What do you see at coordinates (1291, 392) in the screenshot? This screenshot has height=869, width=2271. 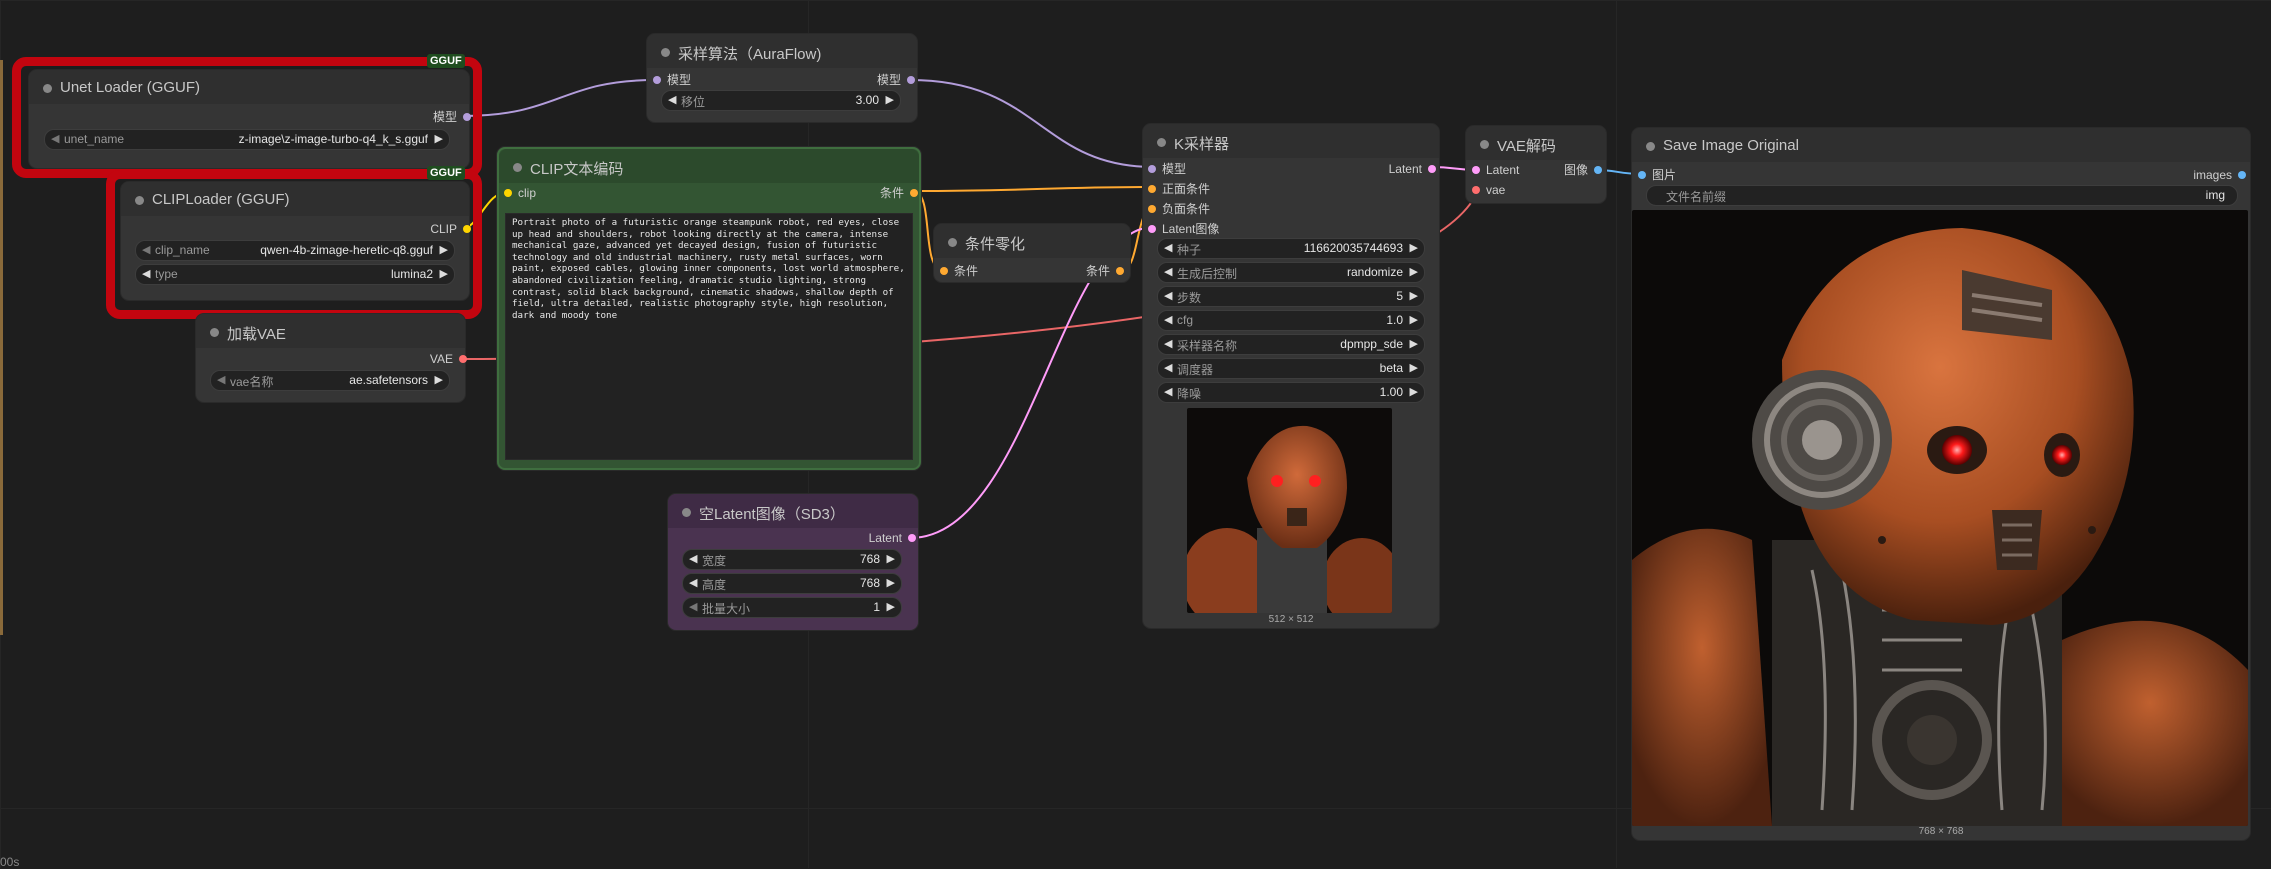 I see `widget-denoise: ◀ 降噪 1.00 ▶` at bounding box center [1291, 392].